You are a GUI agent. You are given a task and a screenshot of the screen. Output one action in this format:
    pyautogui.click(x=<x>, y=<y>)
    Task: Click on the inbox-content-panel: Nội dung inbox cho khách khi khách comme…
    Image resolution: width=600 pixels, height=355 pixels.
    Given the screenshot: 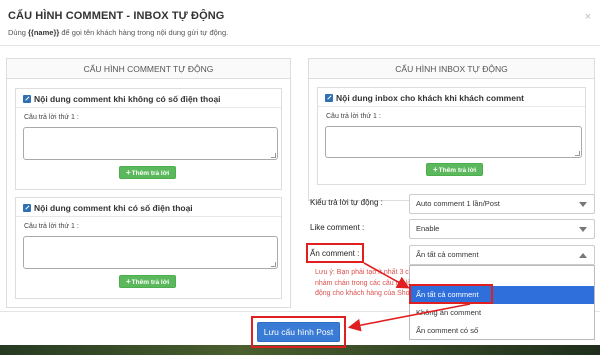 What is the action you would take?
    pyautogui.click(x=451, y=136)
    